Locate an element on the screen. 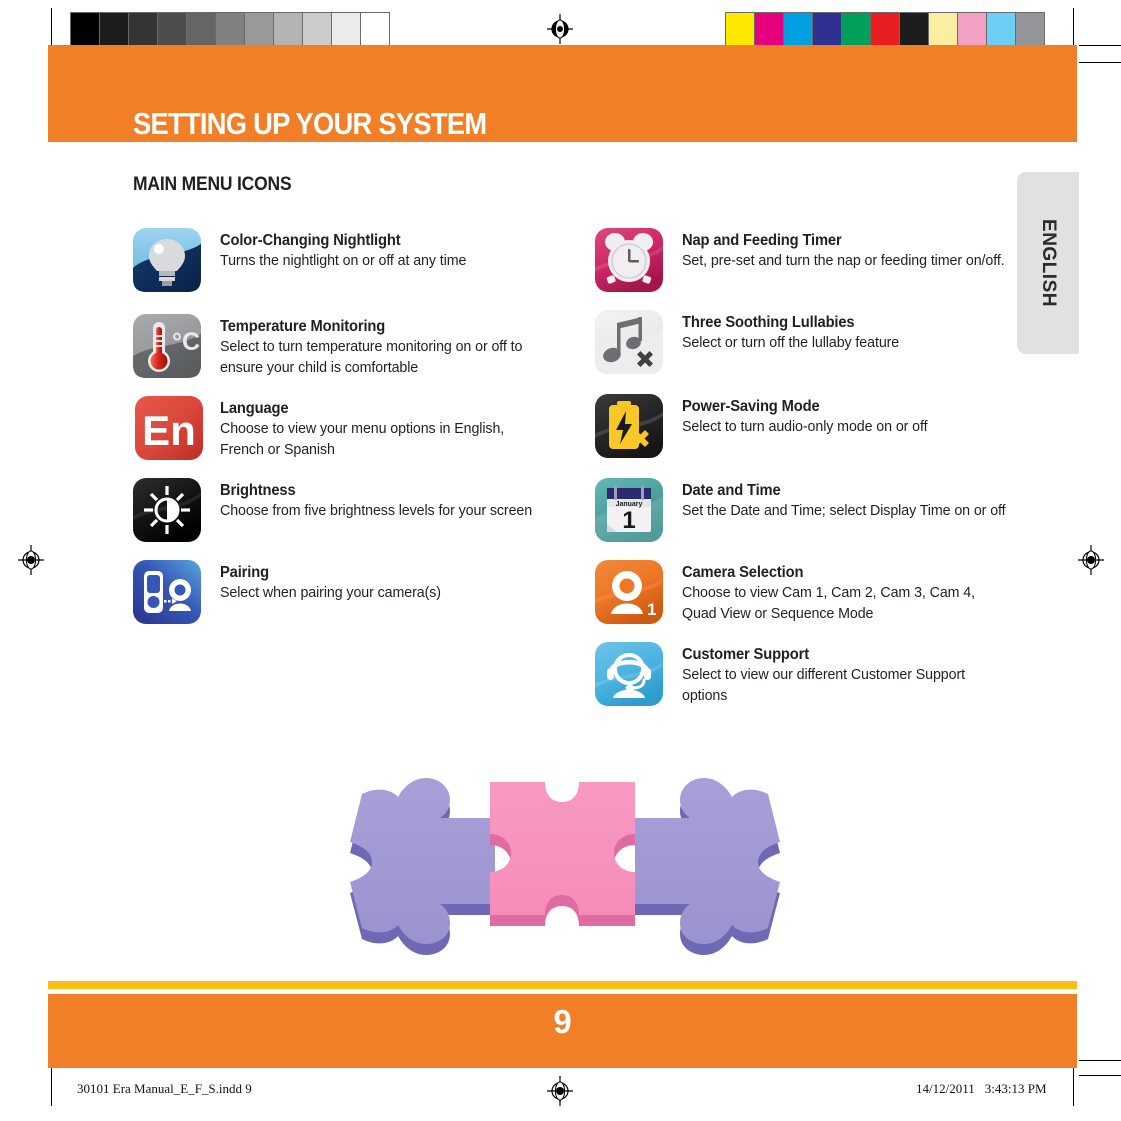 This screenshot has height=1121, width=1121. trim-rule-lower2 is located at coordinates (1100, 1075).